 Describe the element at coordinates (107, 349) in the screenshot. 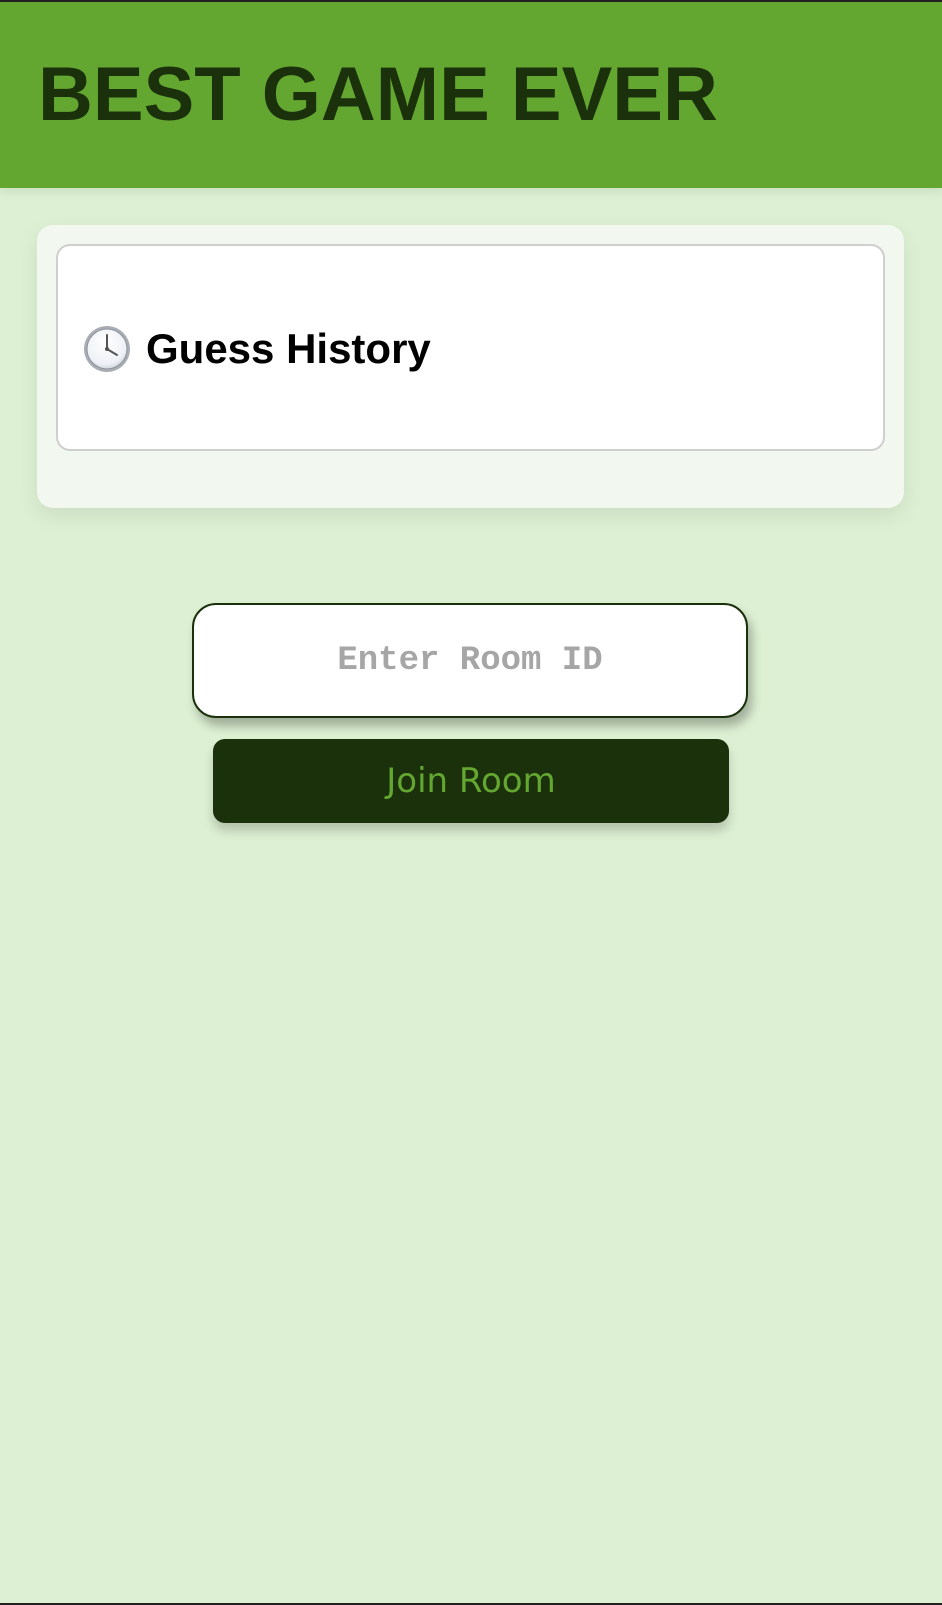

I see `clock-icon` at that location.